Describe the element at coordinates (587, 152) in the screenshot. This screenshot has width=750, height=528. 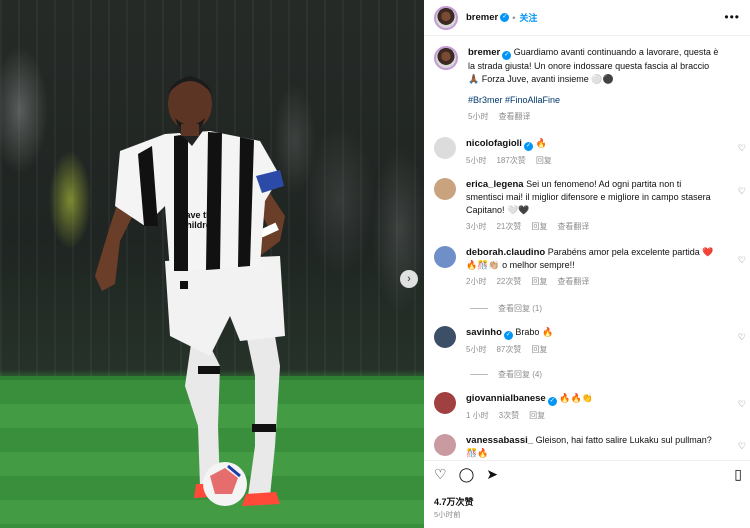
I see `comment-item: nicolofagioli ✓ 🔥 5小时 187次赞 回复` at that location.